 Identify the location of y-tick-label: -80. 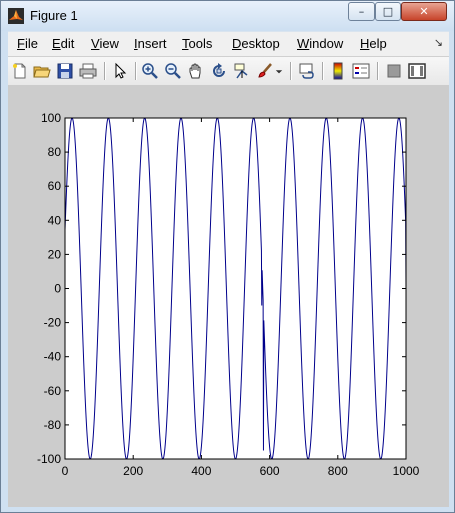
(53, 425).